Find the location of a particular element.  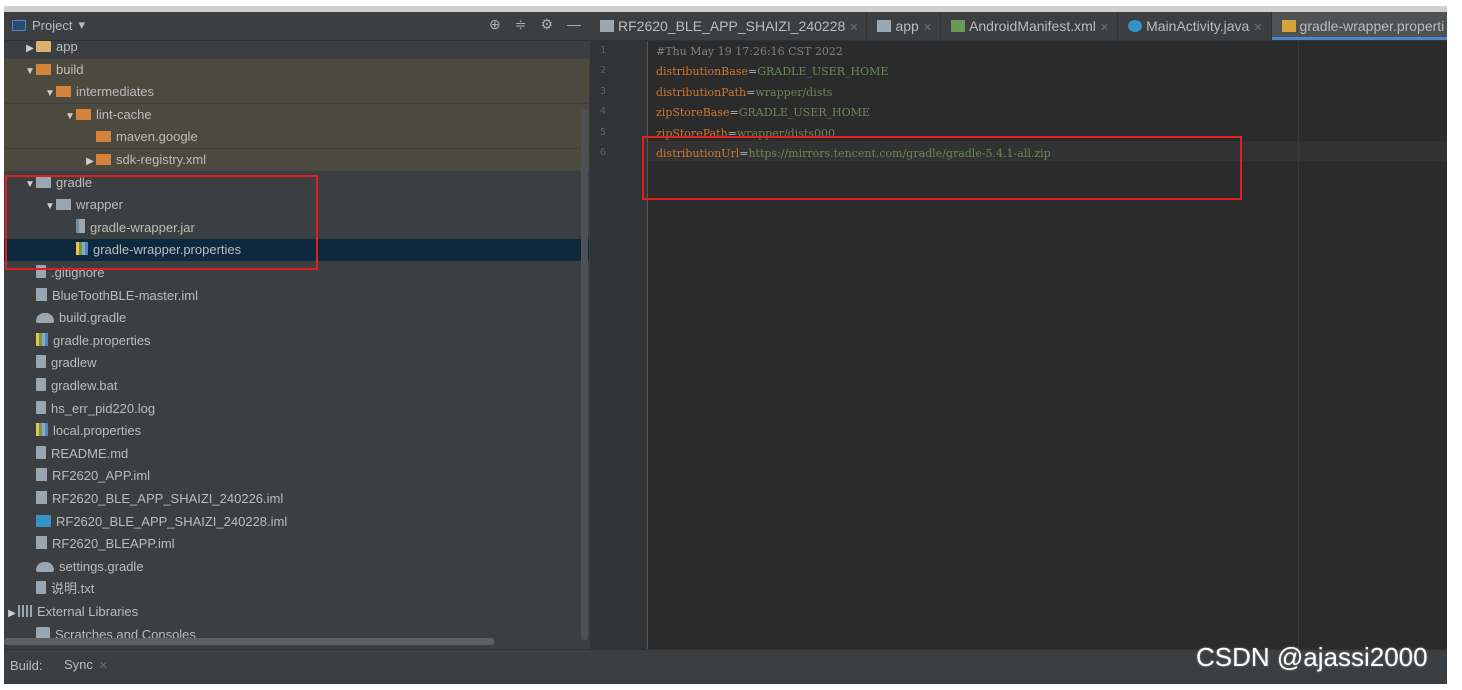

code-line: zipStoreBase=GRADLE_USER_HOME is located at coordinates (763, 112).